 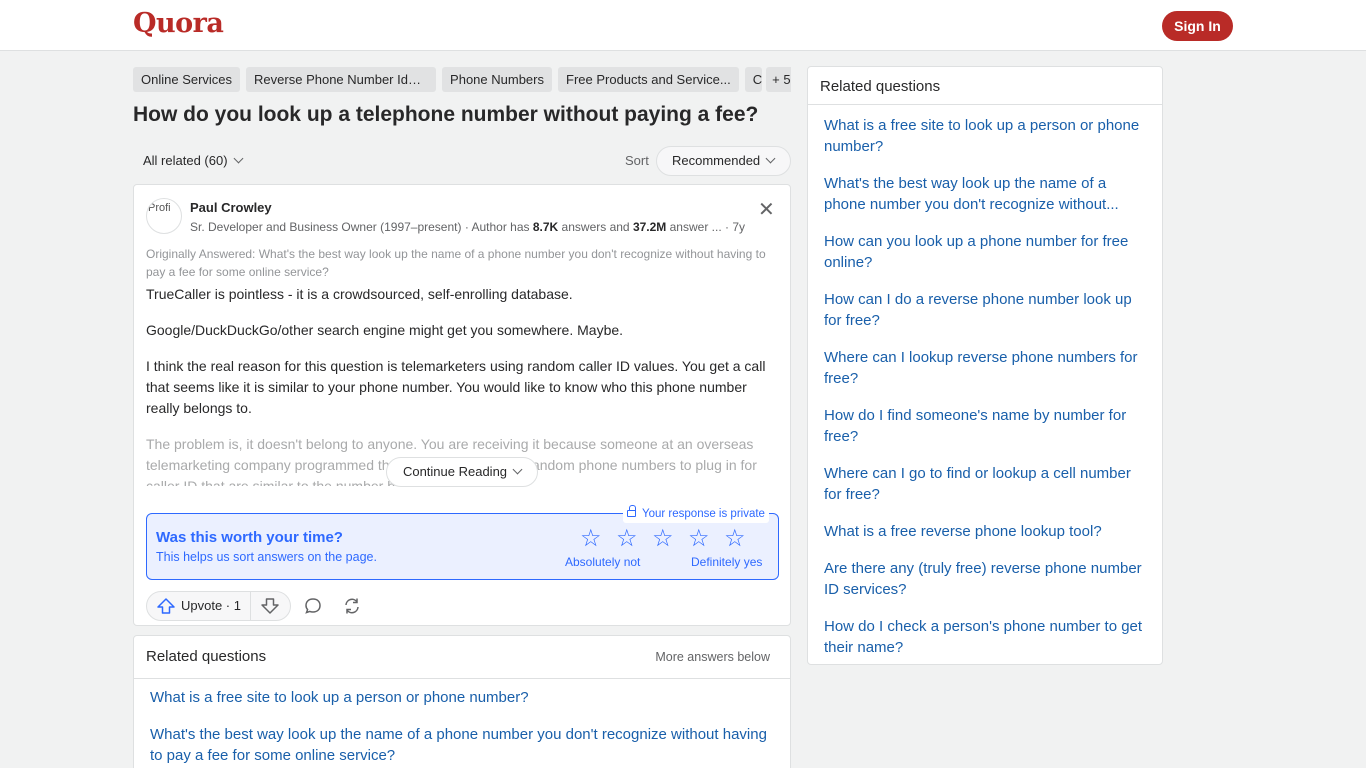 I want to click on topic-tag: Online Services, so click(x=187, y=79).